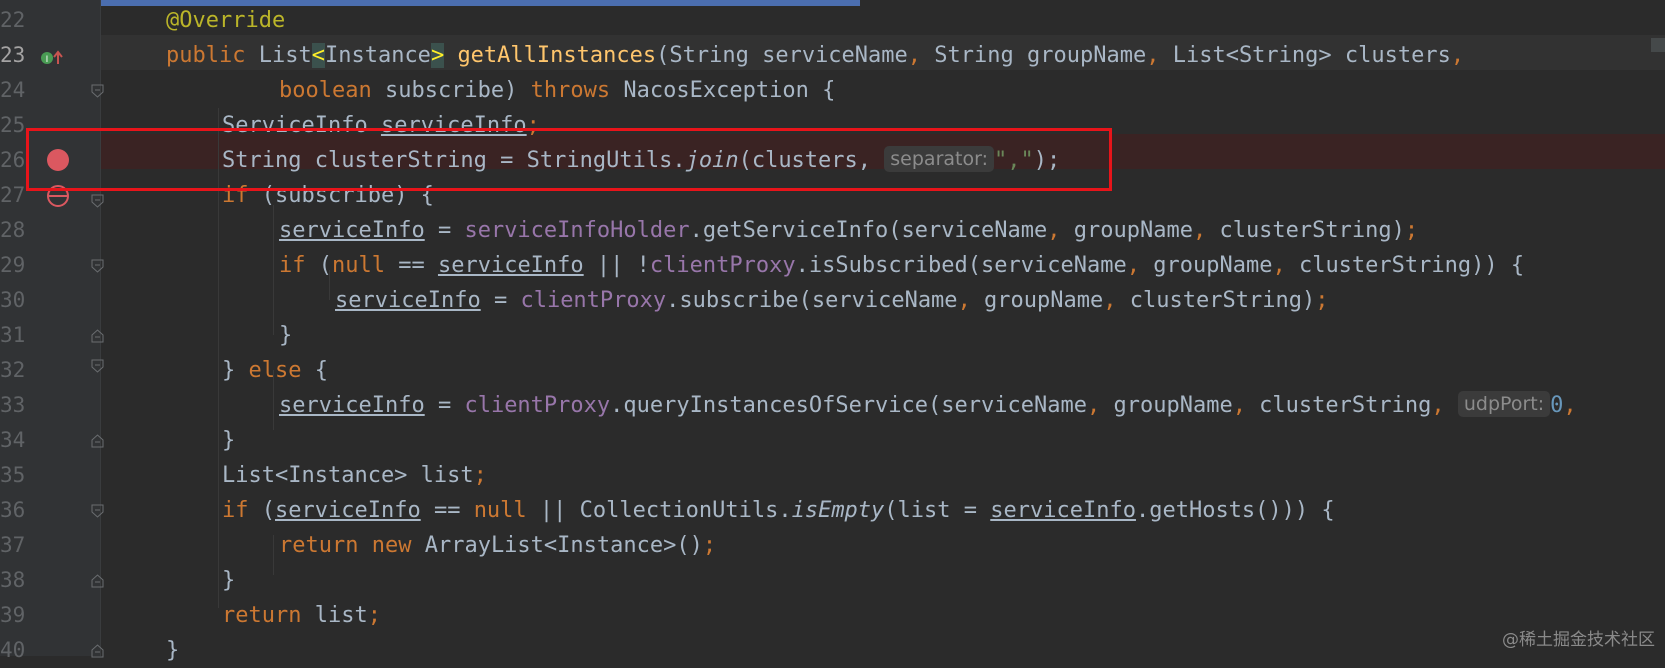  I want to click on code-line-40: 40 }, so click(832, 650).